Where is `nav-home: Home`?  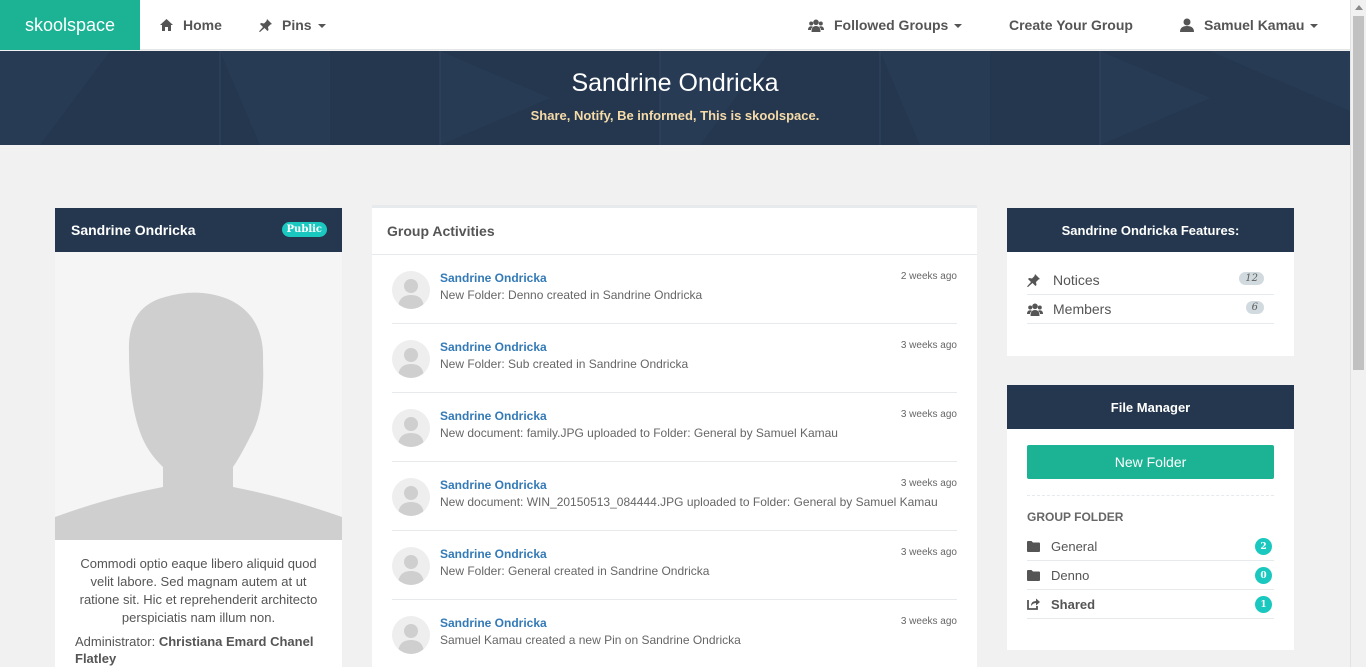 nav-home: Home is located at coordinates (191, 25).